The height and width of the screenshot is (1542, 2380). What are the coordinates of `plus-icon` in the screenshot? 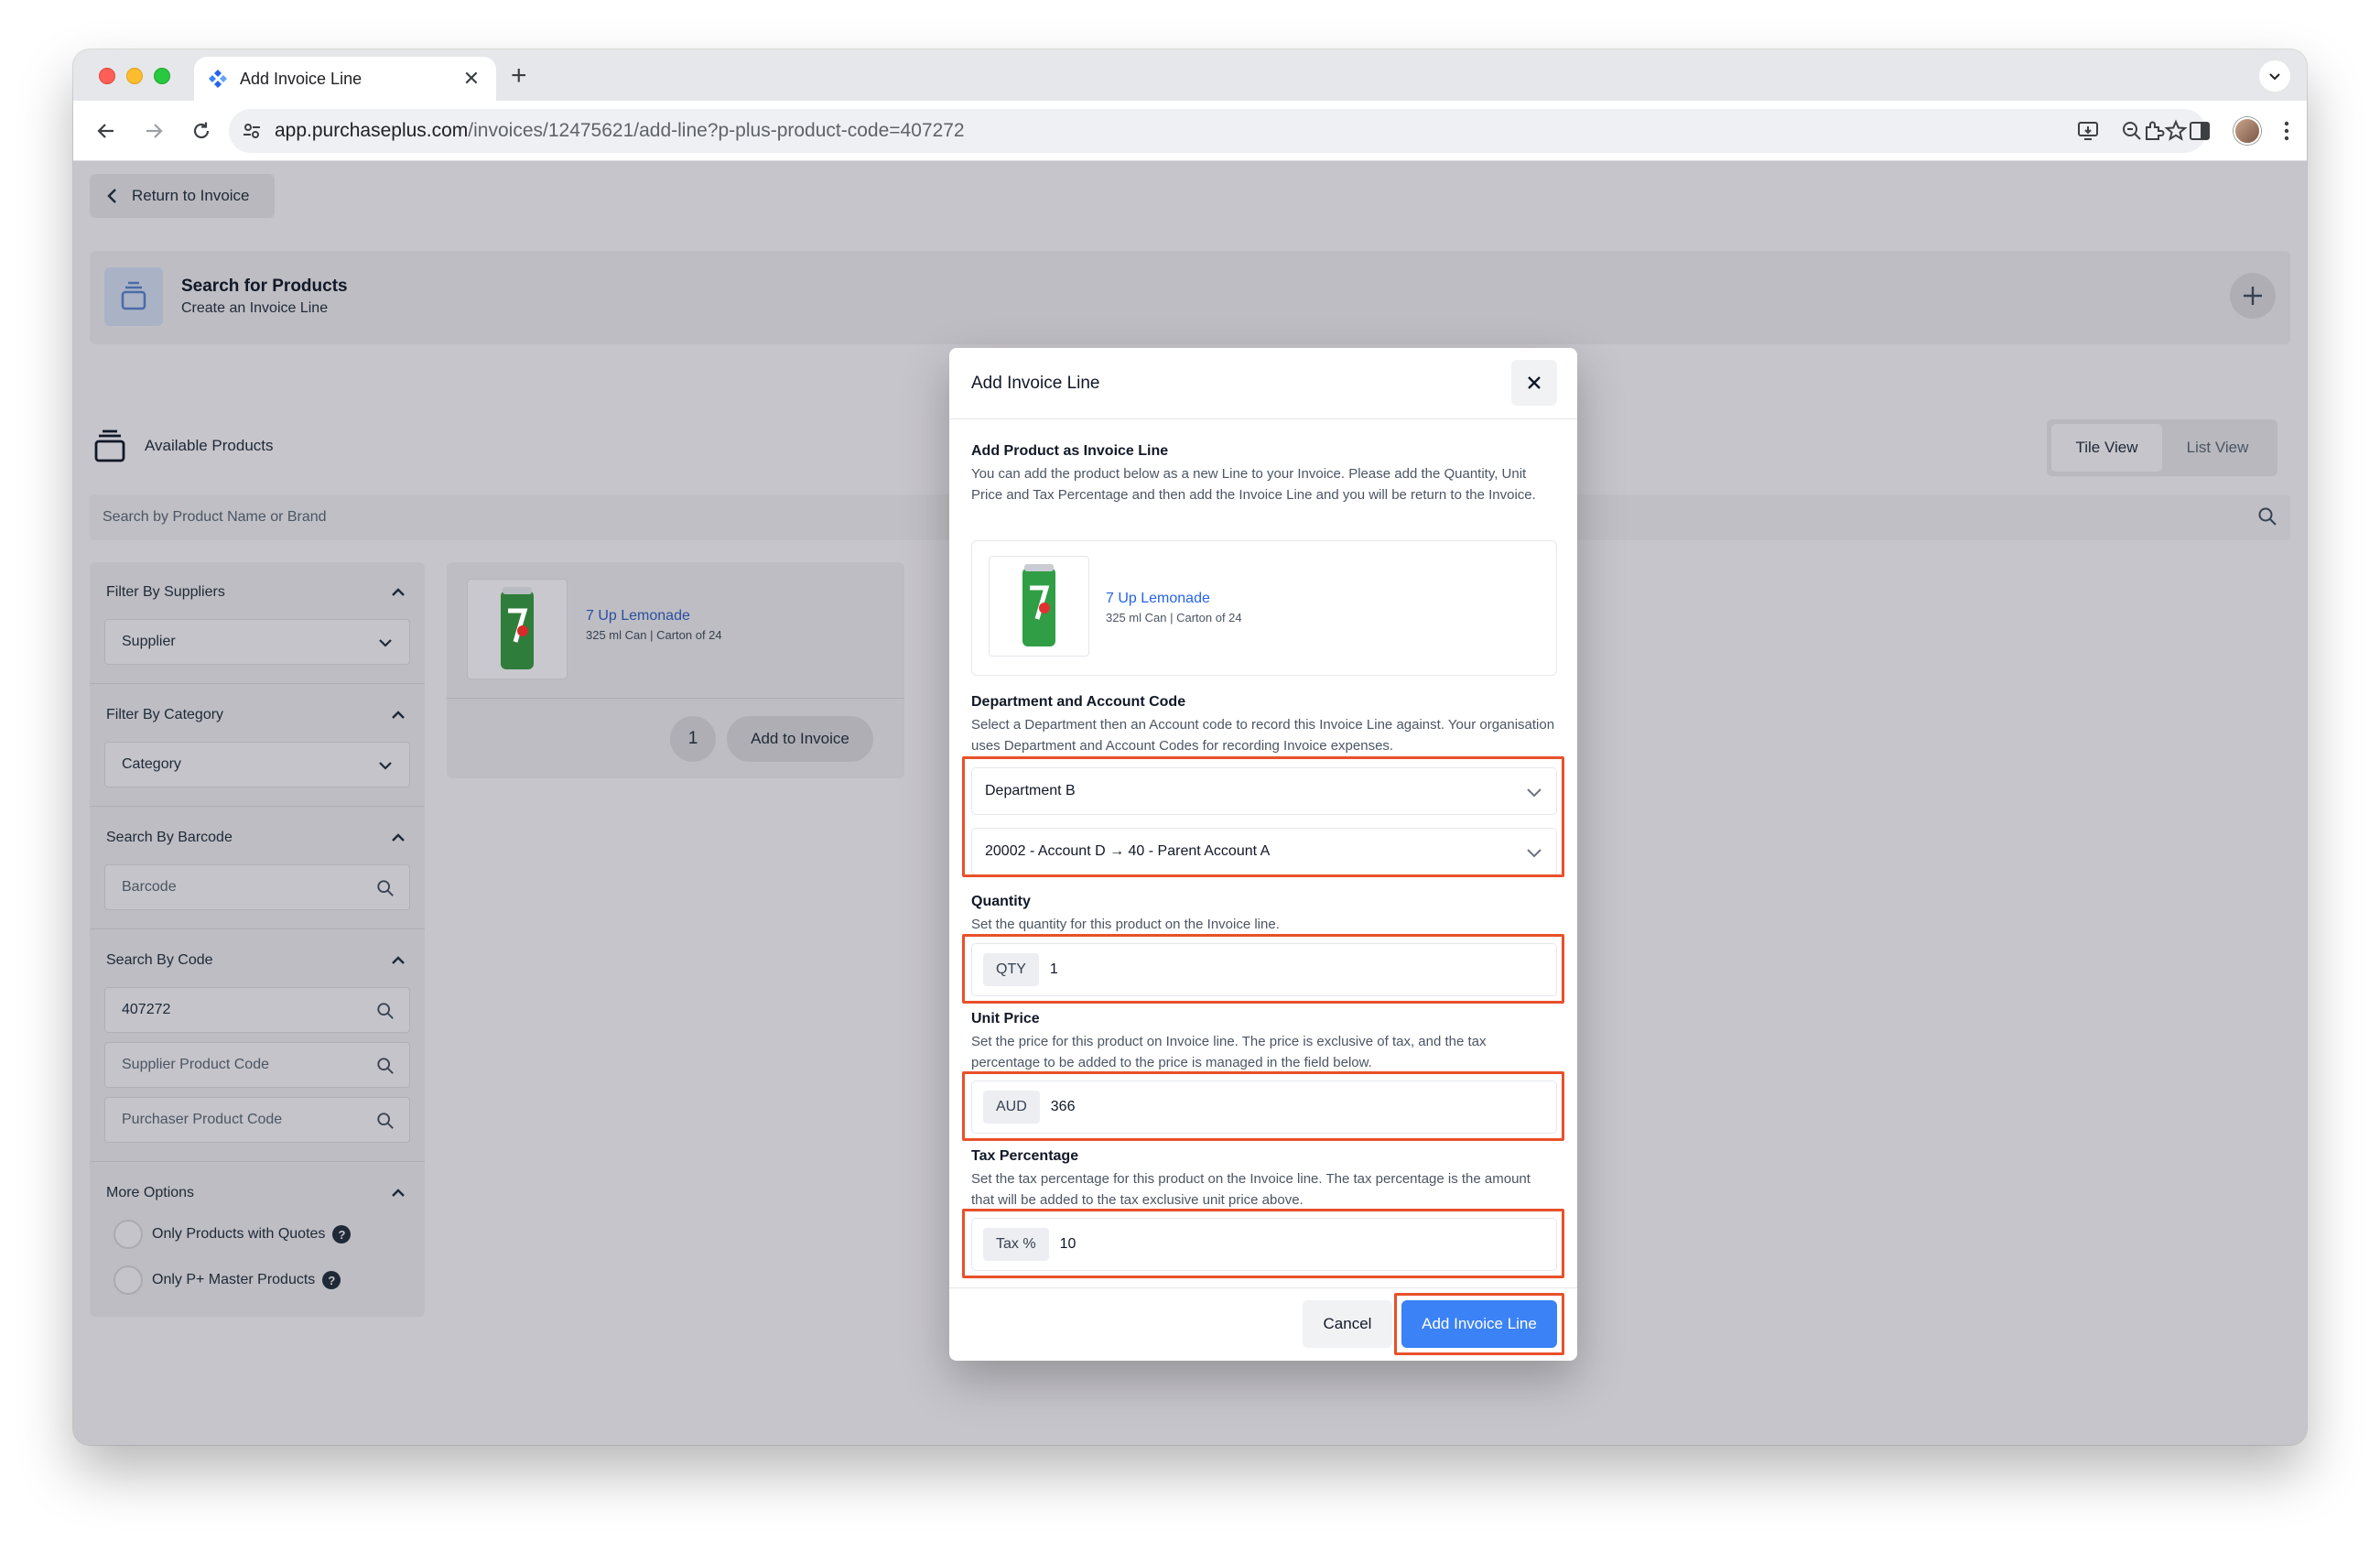 It's located at (2253, 296).